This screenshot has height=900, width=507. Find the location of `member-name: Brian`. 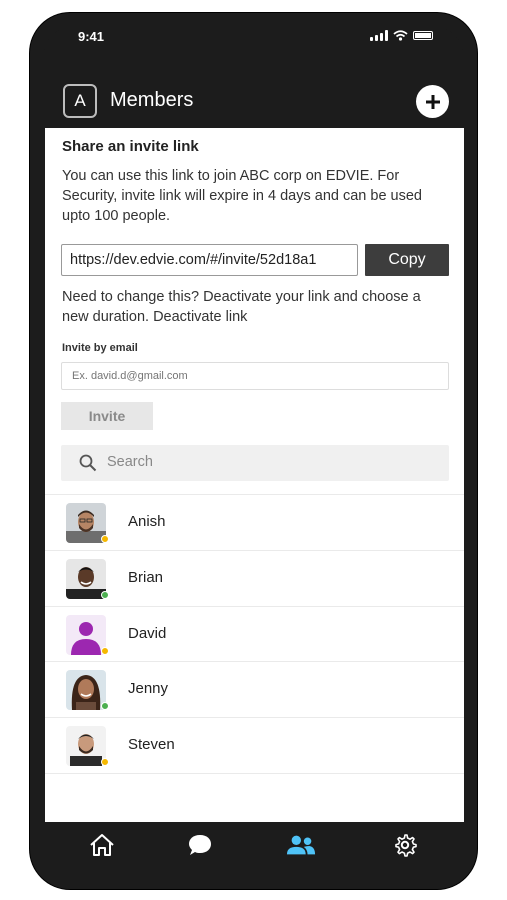

member-name: Brian is located at coordinates (146, 577).